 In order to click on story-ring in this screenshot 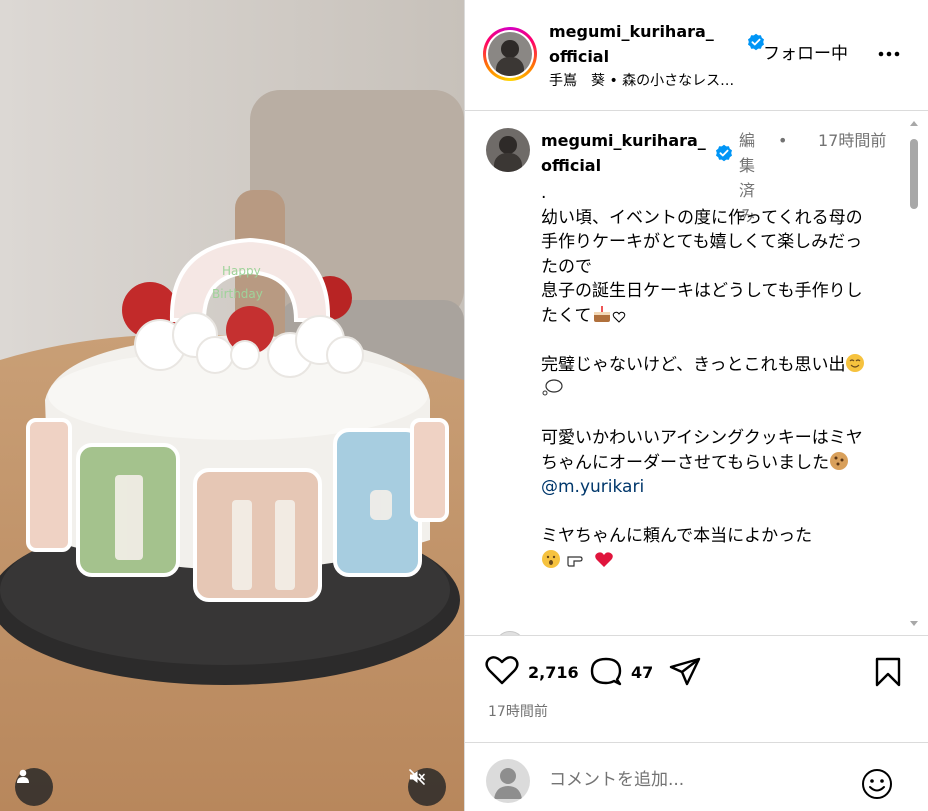, I will do `click(510, 54)`.